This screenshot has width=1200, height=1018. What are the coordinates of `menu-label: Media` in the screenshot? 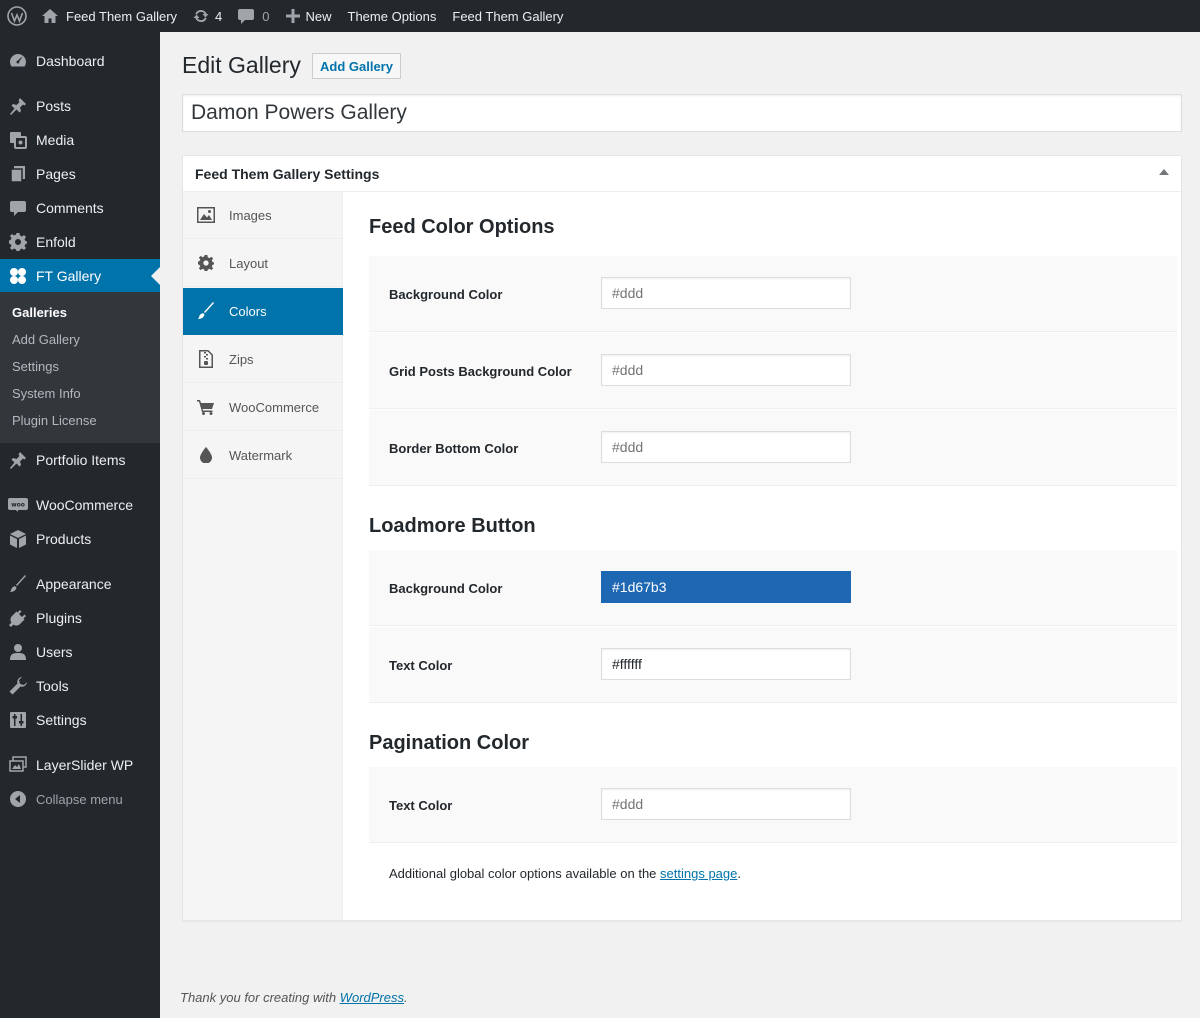 It's located at (55, 140).